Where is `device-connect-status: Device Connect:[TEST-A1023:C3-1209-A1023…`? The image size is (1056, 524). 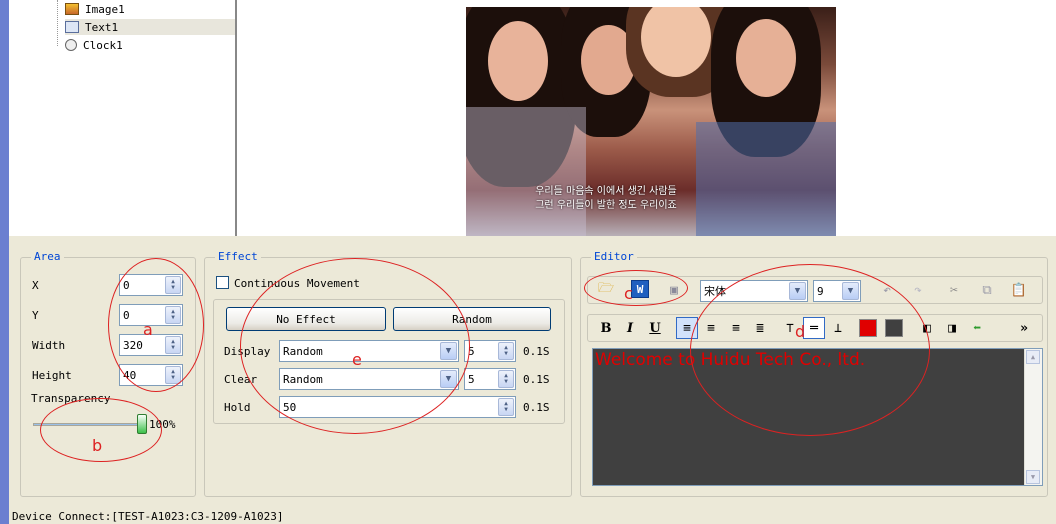 device-connect-status: Device Connect:[TEST-A1023:C3-1209-A1023… is located at coordinates (148, 516).